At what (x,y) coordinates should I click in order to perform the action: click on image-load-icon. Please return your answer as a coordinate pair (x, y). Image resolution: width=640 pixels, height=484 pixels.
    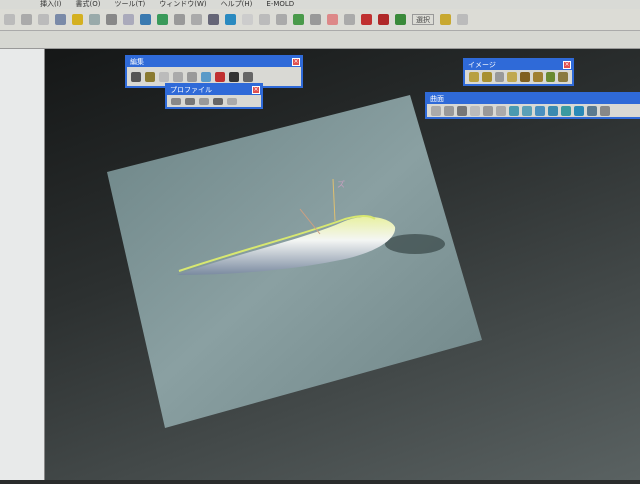
    Looking at the image, I should click on (474, 77).